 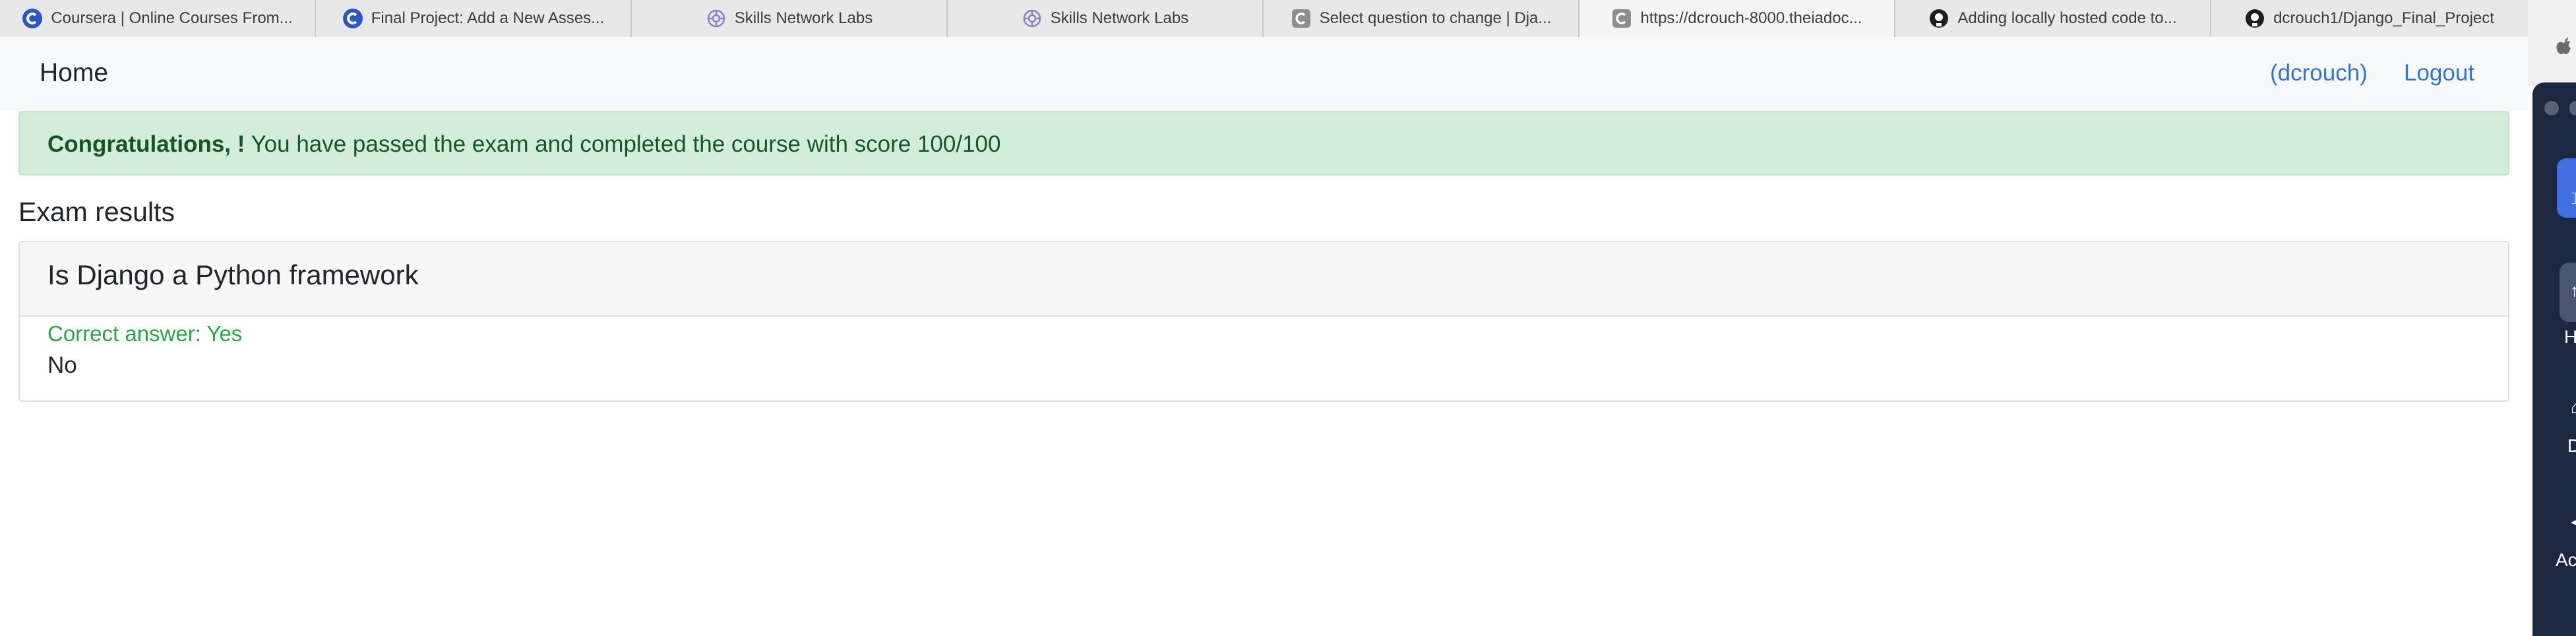 What do you see at coordinates (2573, 521) in the screenshot?
I see `account-icon: ◂` at bounding box center [2573, 521].